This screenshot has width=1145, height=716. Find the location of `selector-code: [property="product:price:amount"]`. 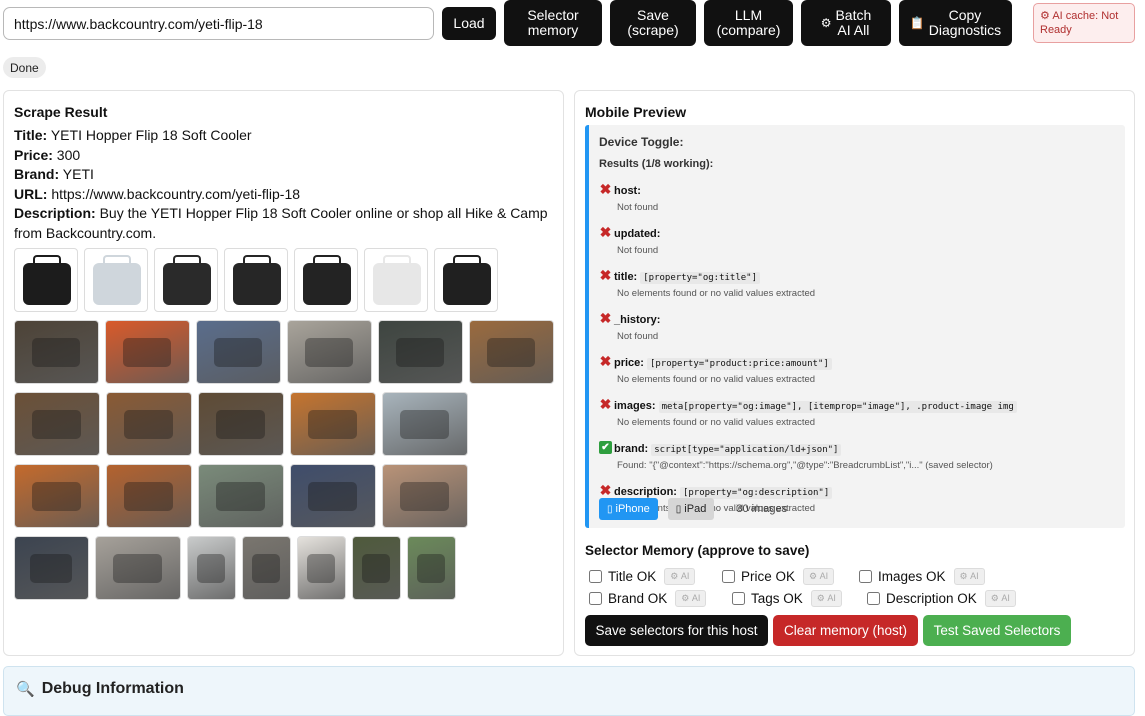

selector-code: [property="product:price:amount"] is located at coordinates (739, 364).